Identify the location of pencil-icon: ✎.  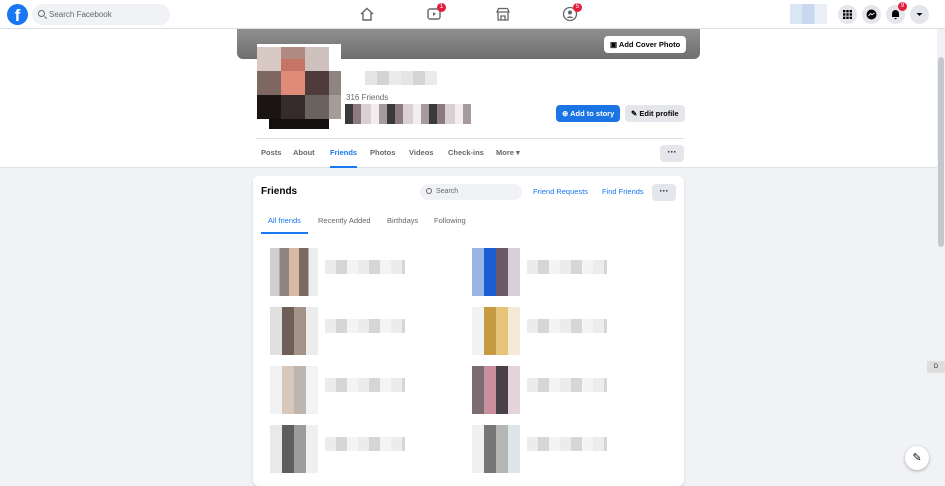
(634, 113).